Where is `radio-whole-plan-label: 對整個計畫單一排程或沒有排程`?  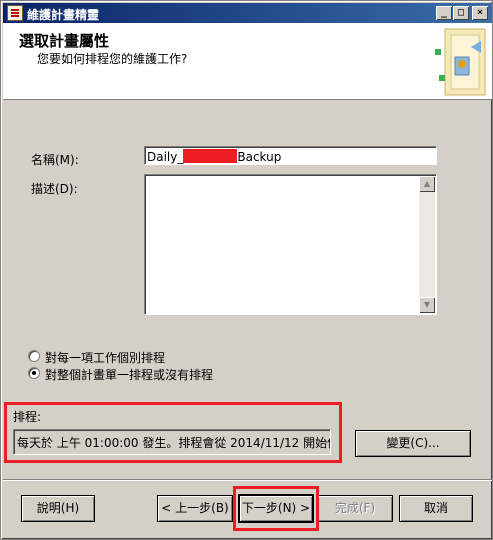
radio-whole-plan-label: 對整個計畫單一排程或沒有排程 is located at coordinates (129, 374).